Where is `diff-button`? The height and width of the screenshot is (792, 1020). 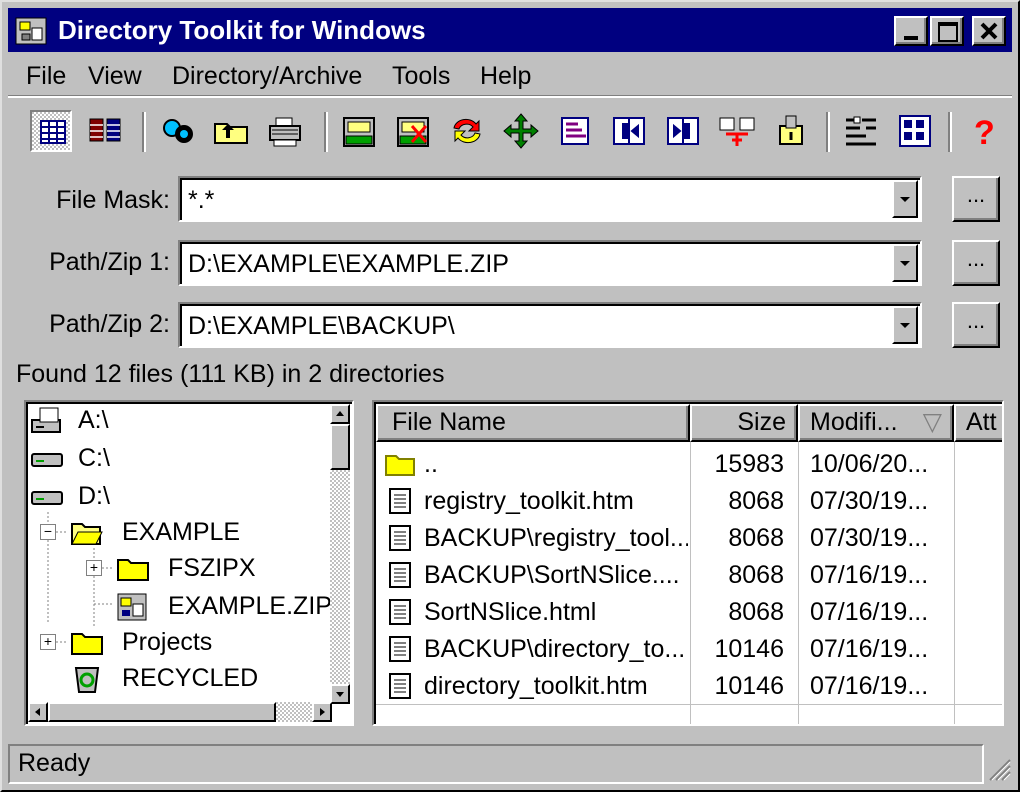 diff-button is located at coordinates (737, 131).